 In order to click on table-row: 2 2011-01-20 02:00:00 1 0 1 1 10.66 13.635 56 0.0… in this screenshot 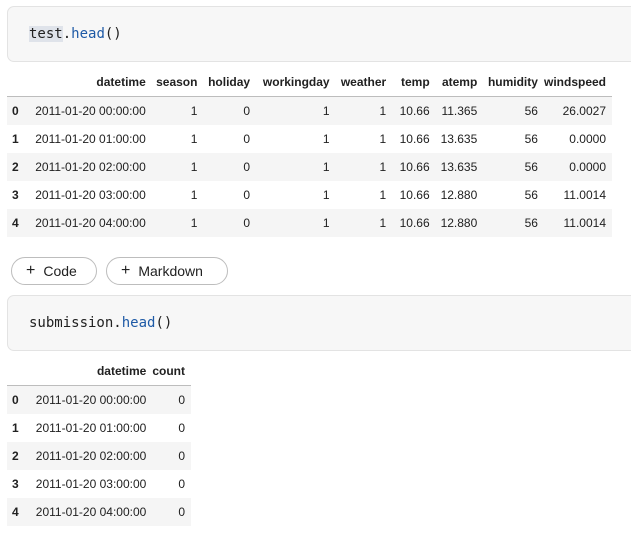, I will do `click(309, 167)`.